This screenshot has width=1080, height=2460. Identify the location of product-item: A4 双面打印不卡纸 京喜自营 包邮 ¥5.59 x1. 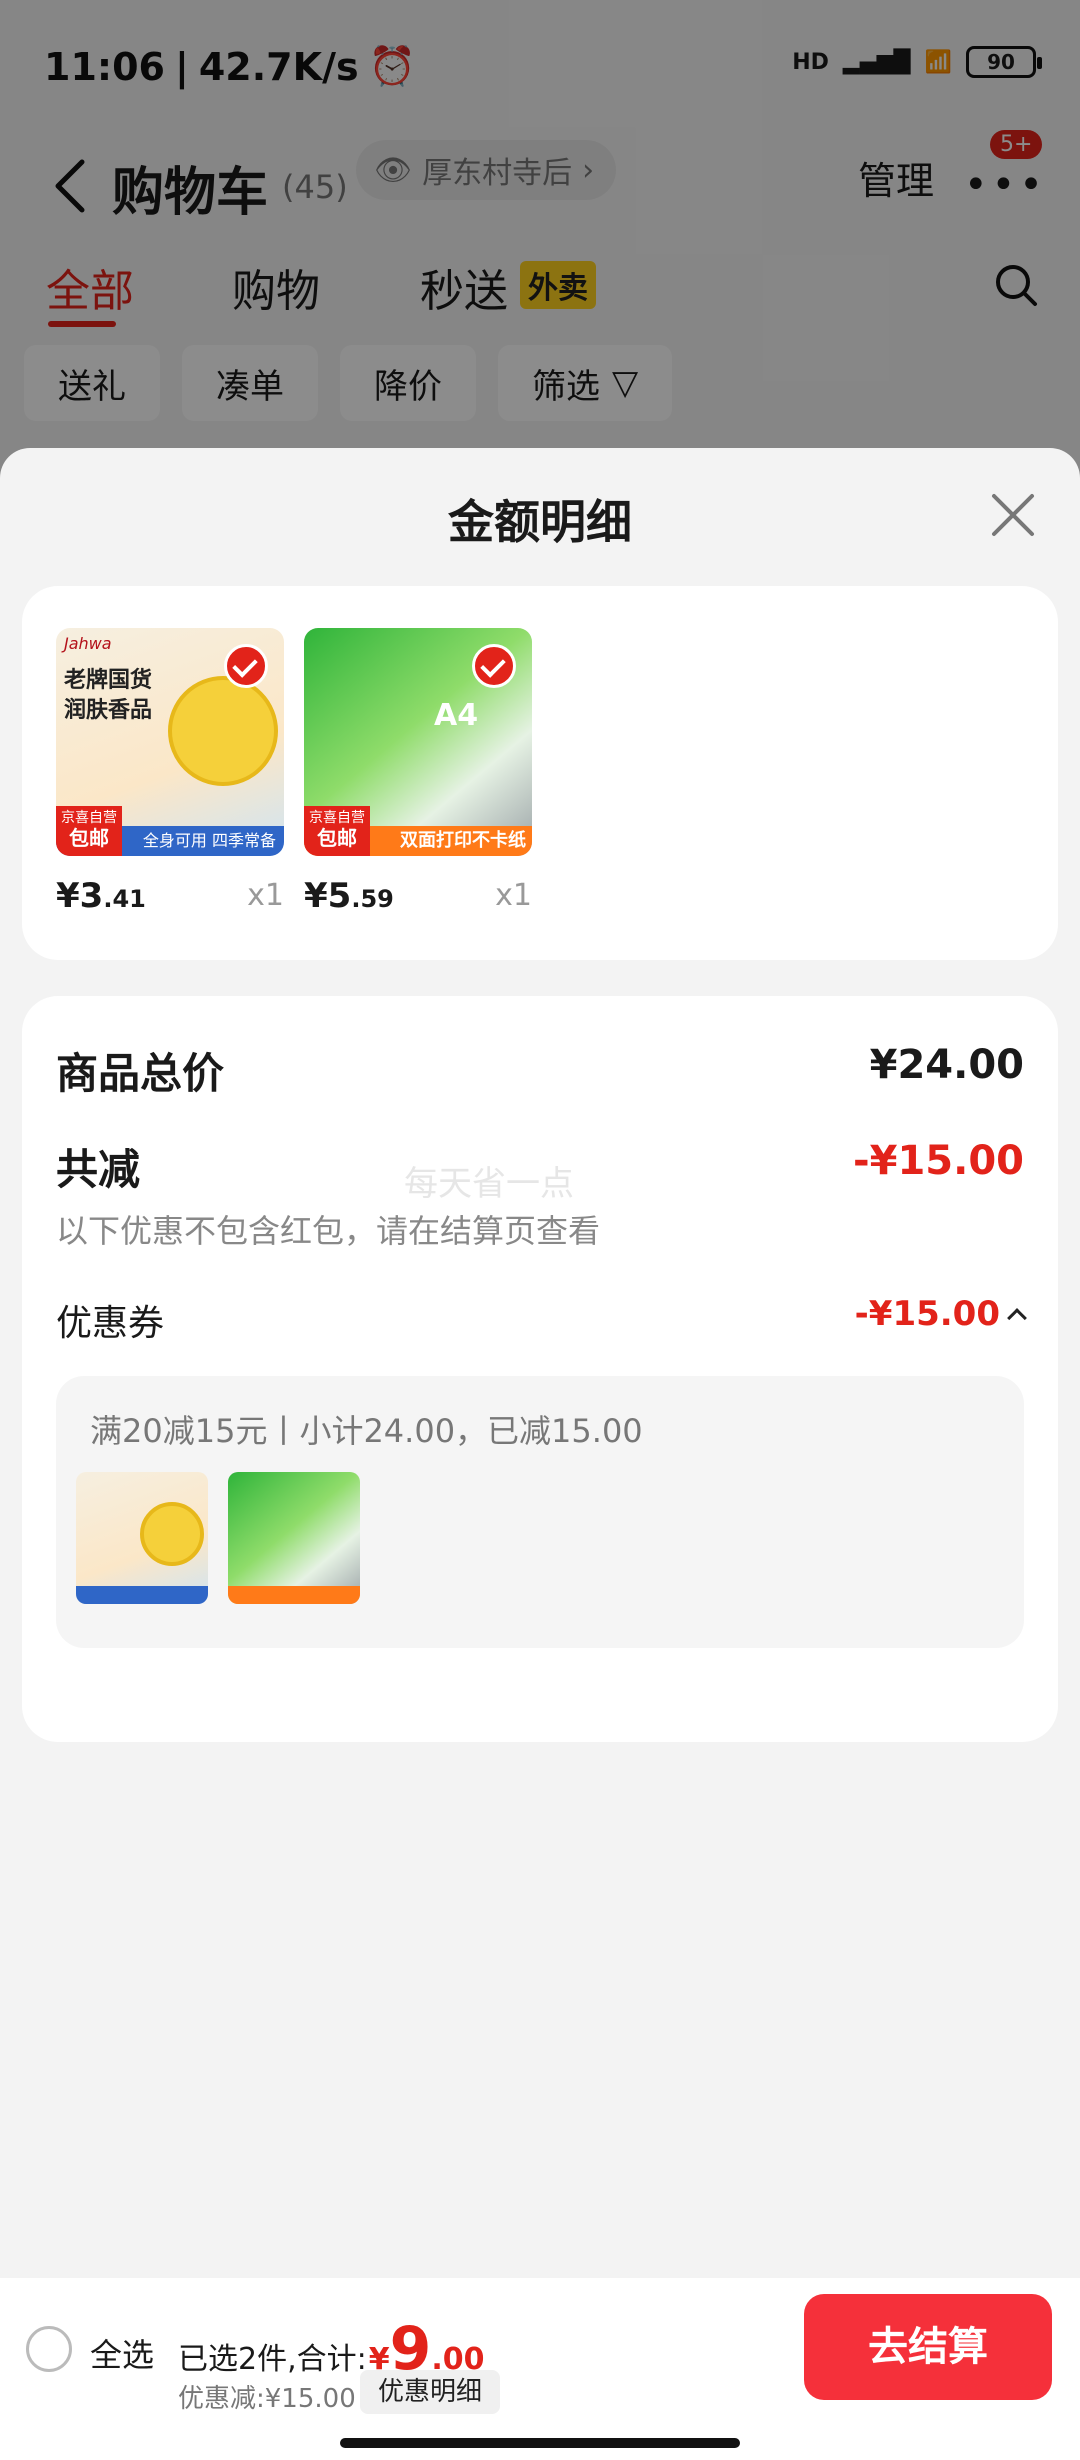
(418, 772).